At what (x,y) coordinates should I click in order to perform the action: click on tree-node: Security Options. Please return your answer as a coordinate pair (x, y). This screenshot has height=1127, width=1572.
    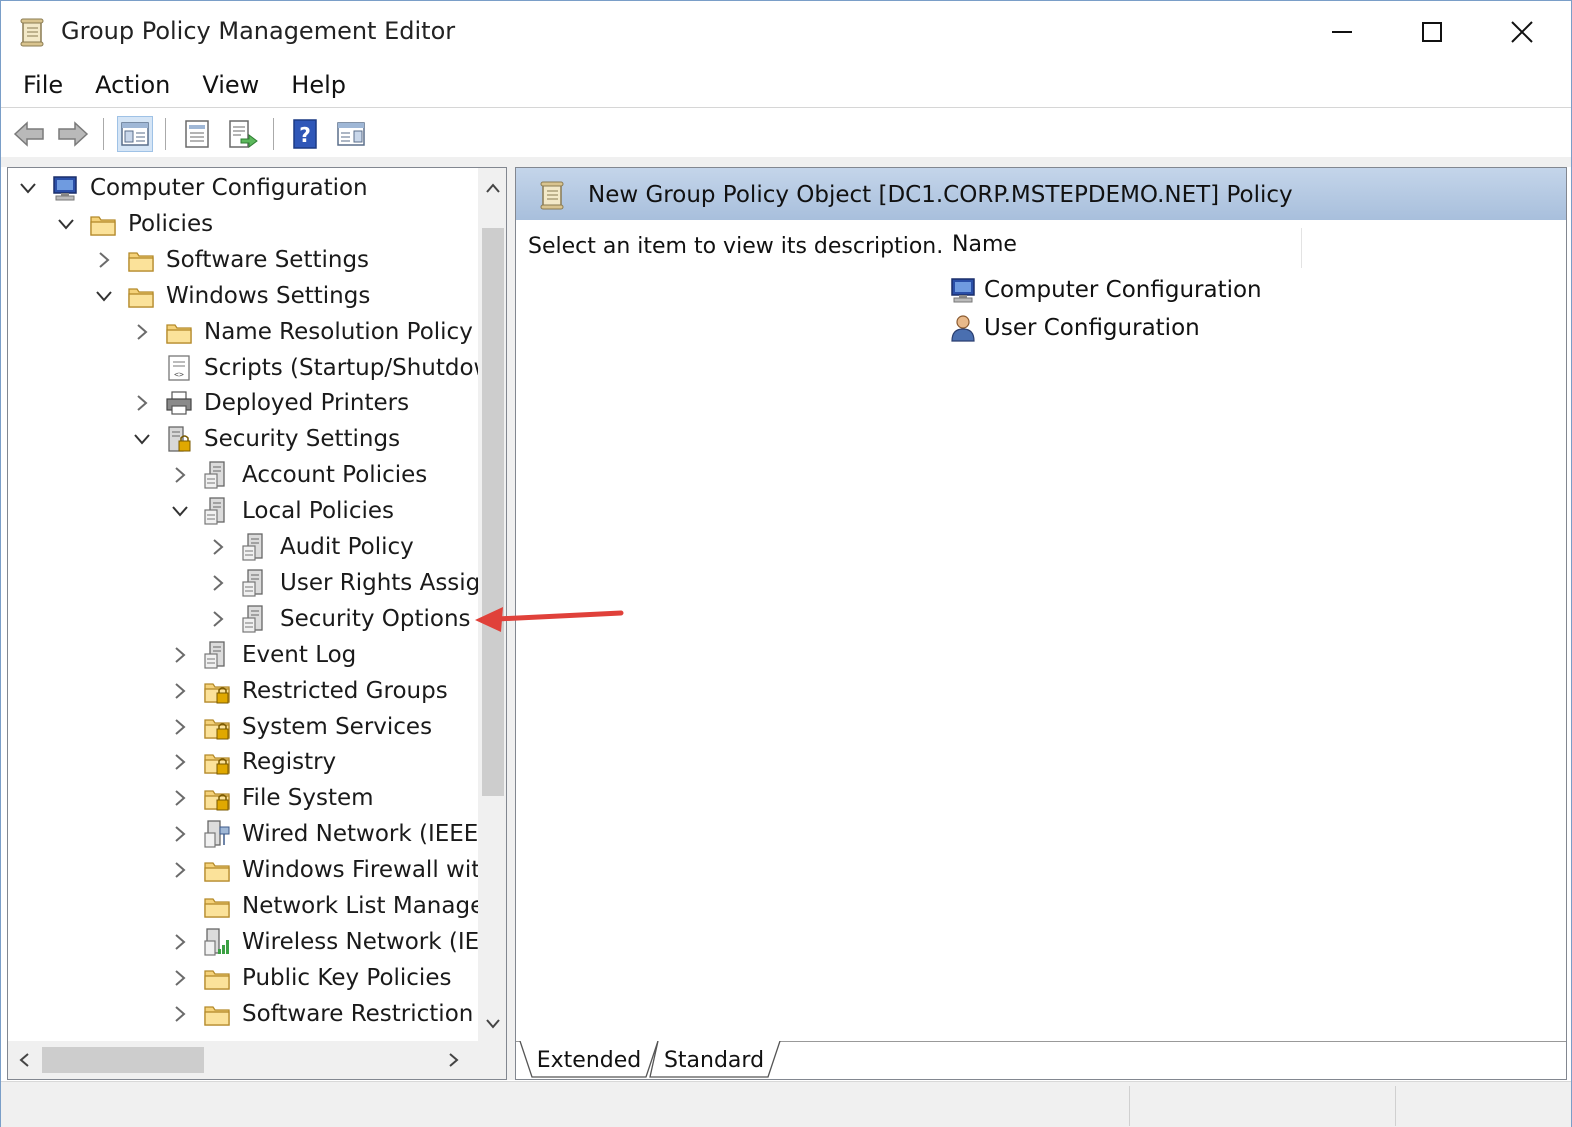
    Looking at the image, I should click on (338, 619).